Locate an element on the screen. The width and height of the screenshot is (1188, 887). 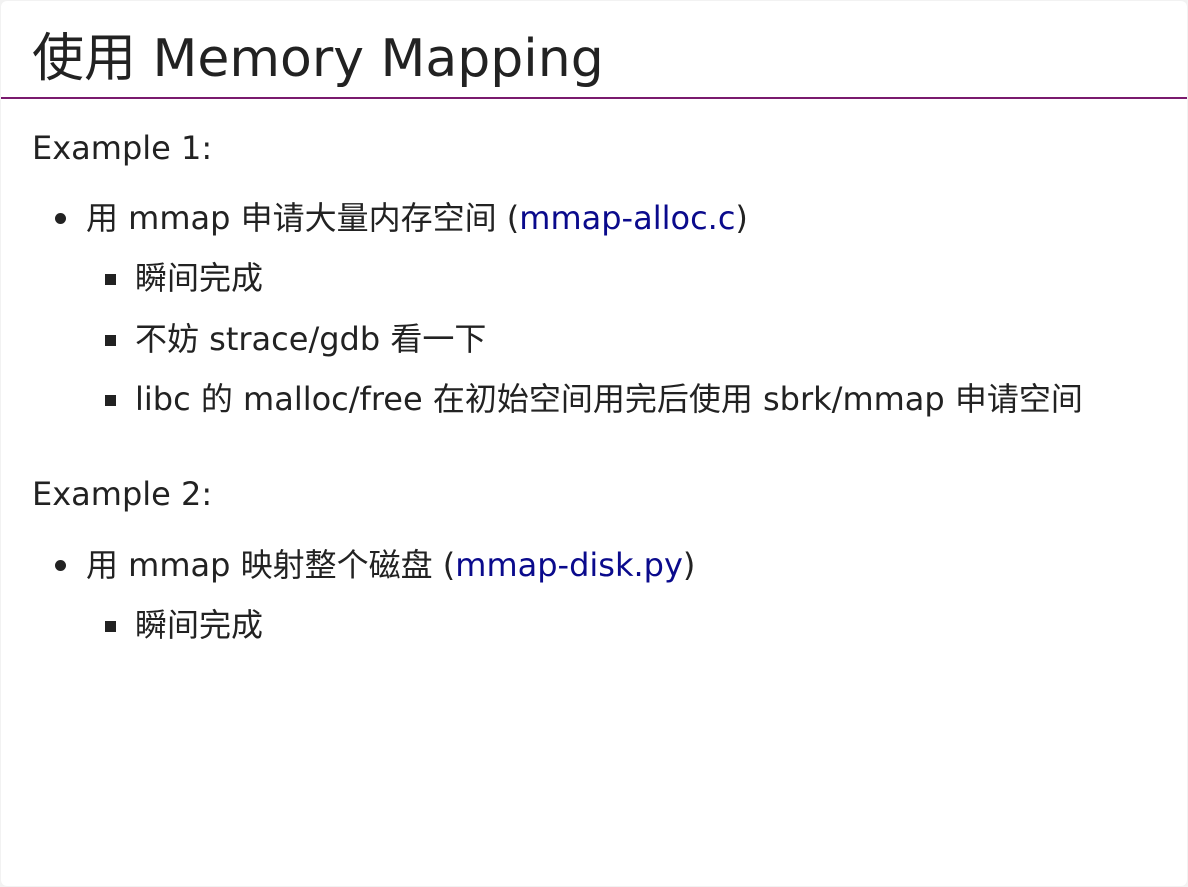
bullet-text: 用 mmap 映射整个磁盘 ( is located at coordinates (271, 565).